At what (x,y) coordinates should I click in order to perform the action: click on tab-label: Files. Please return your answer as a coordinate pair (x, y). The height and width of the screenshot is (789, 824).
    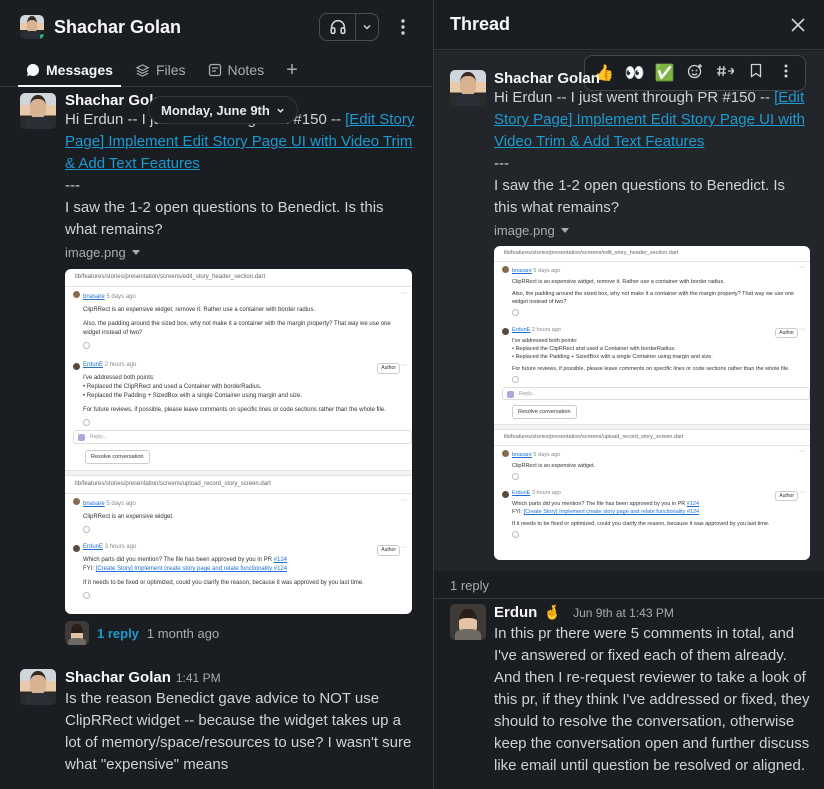
    Looking at the image, I should click on (170, 70).